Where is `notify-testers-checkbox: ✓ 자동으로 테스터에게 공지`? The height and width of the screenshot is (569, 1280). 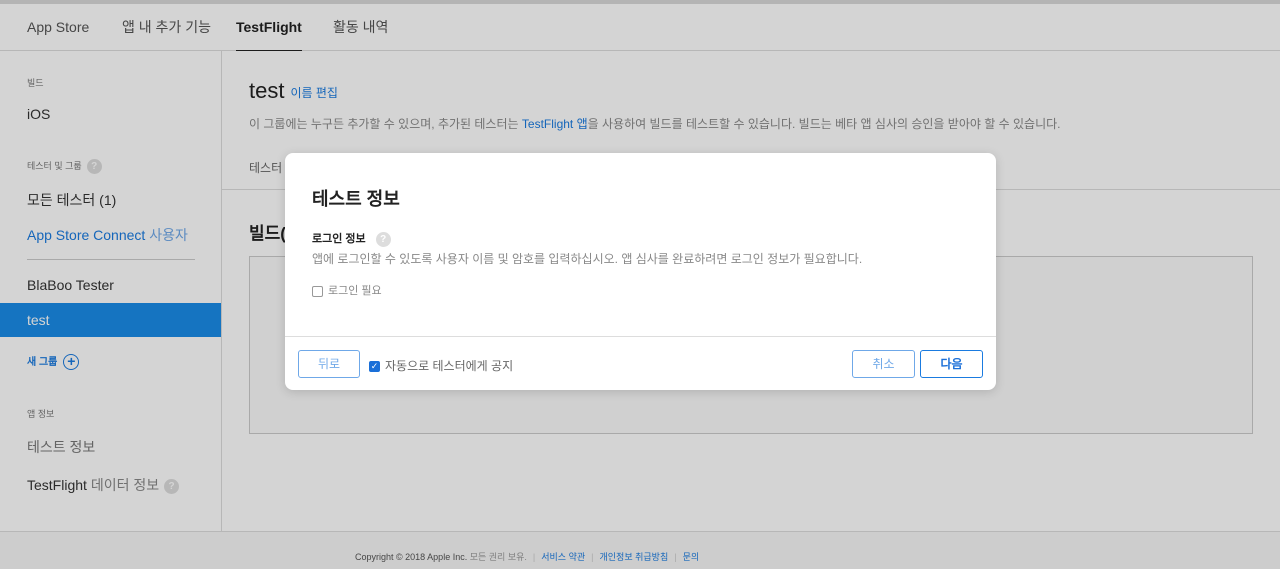
notify-testers-checkbox: ✓ 자동으로 테스터에게 공지 is located at coordinates (441, 365).